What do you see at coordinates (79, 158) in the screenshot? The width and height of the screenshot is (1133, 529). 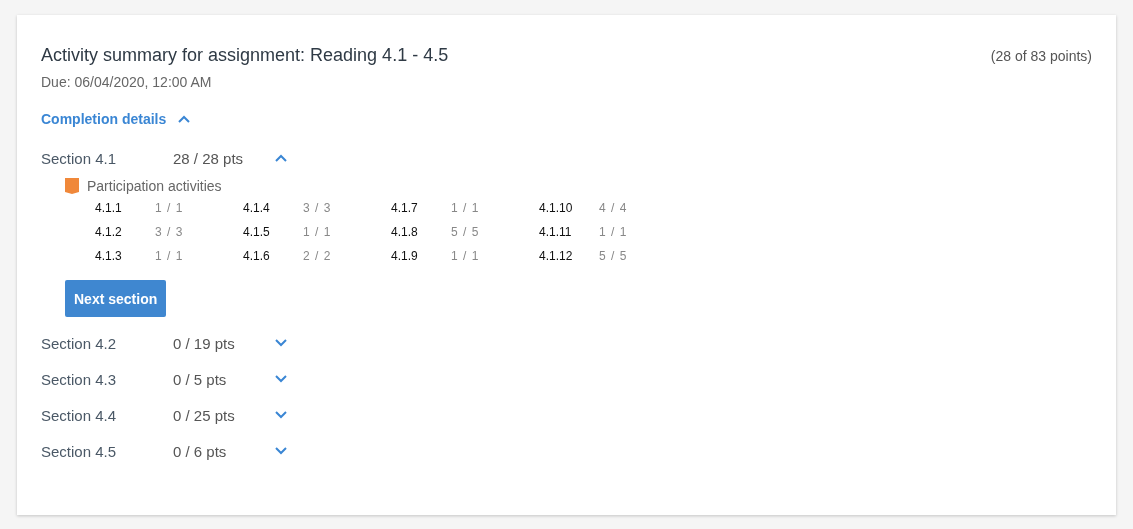 I see `section-name: Section 4.1` at bounding box center [79, 158].